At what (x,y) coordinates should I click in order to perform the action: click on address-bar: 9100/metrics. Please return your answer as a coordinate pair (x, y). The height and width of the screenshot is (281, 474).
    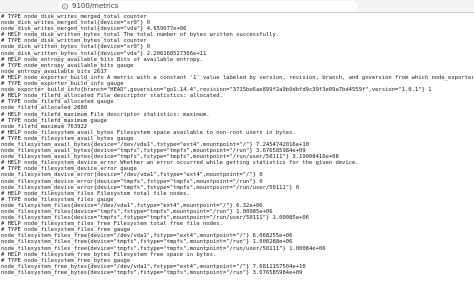
    Looking at the image, I should click on (237, 6).